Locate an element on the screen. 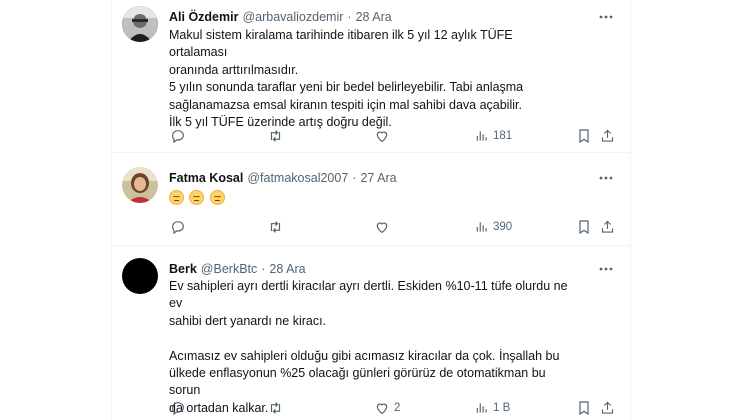  views-button: 1 B is located at coordinates (492, 408).